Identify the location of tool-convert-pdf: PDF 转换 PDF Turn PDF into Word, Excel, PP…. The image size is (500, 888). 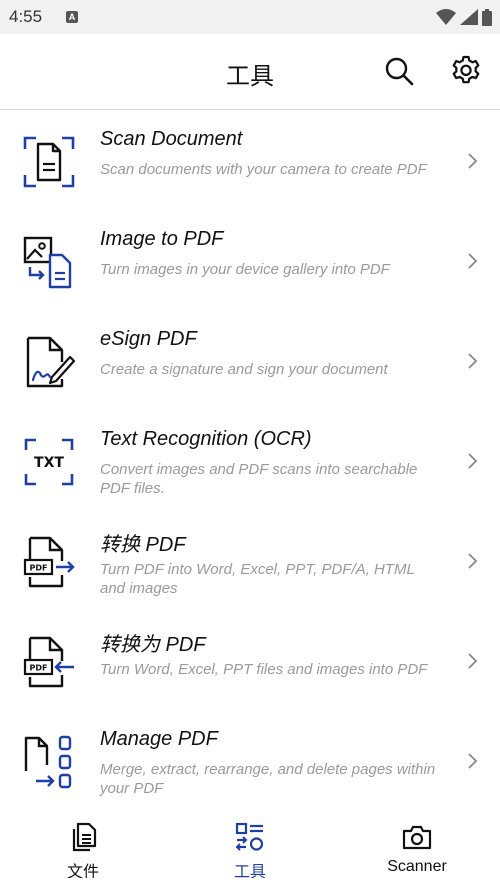
(250, 561).